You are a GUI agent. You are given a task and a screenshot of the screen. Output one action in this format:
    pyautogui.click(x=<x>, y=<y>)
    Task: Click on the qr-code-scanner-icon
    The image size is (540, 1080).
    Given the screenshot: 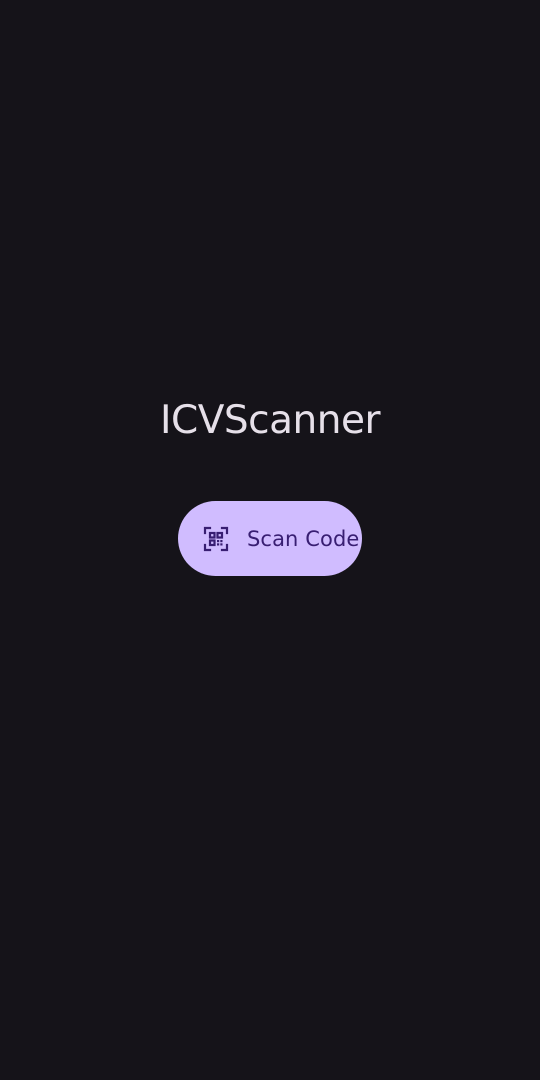 What is the action you would take?
    pyautogui.click(x=216, y=539)
    